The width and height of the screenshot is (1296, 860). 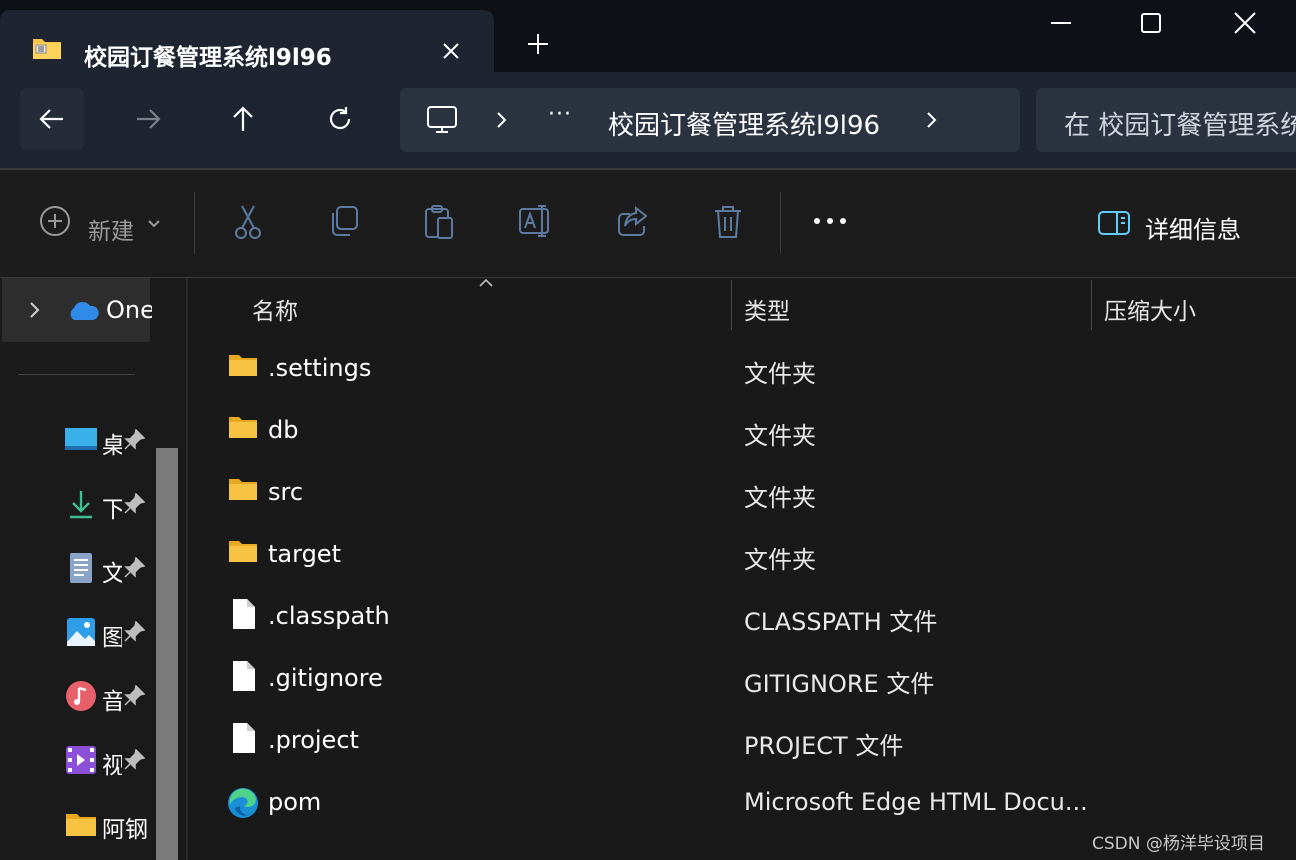 What do you see at coordinates (743, 681) in the screenshot?
I see `list-item: .gitignore GITIGNORE 文件` at bounding box center [743, 681].